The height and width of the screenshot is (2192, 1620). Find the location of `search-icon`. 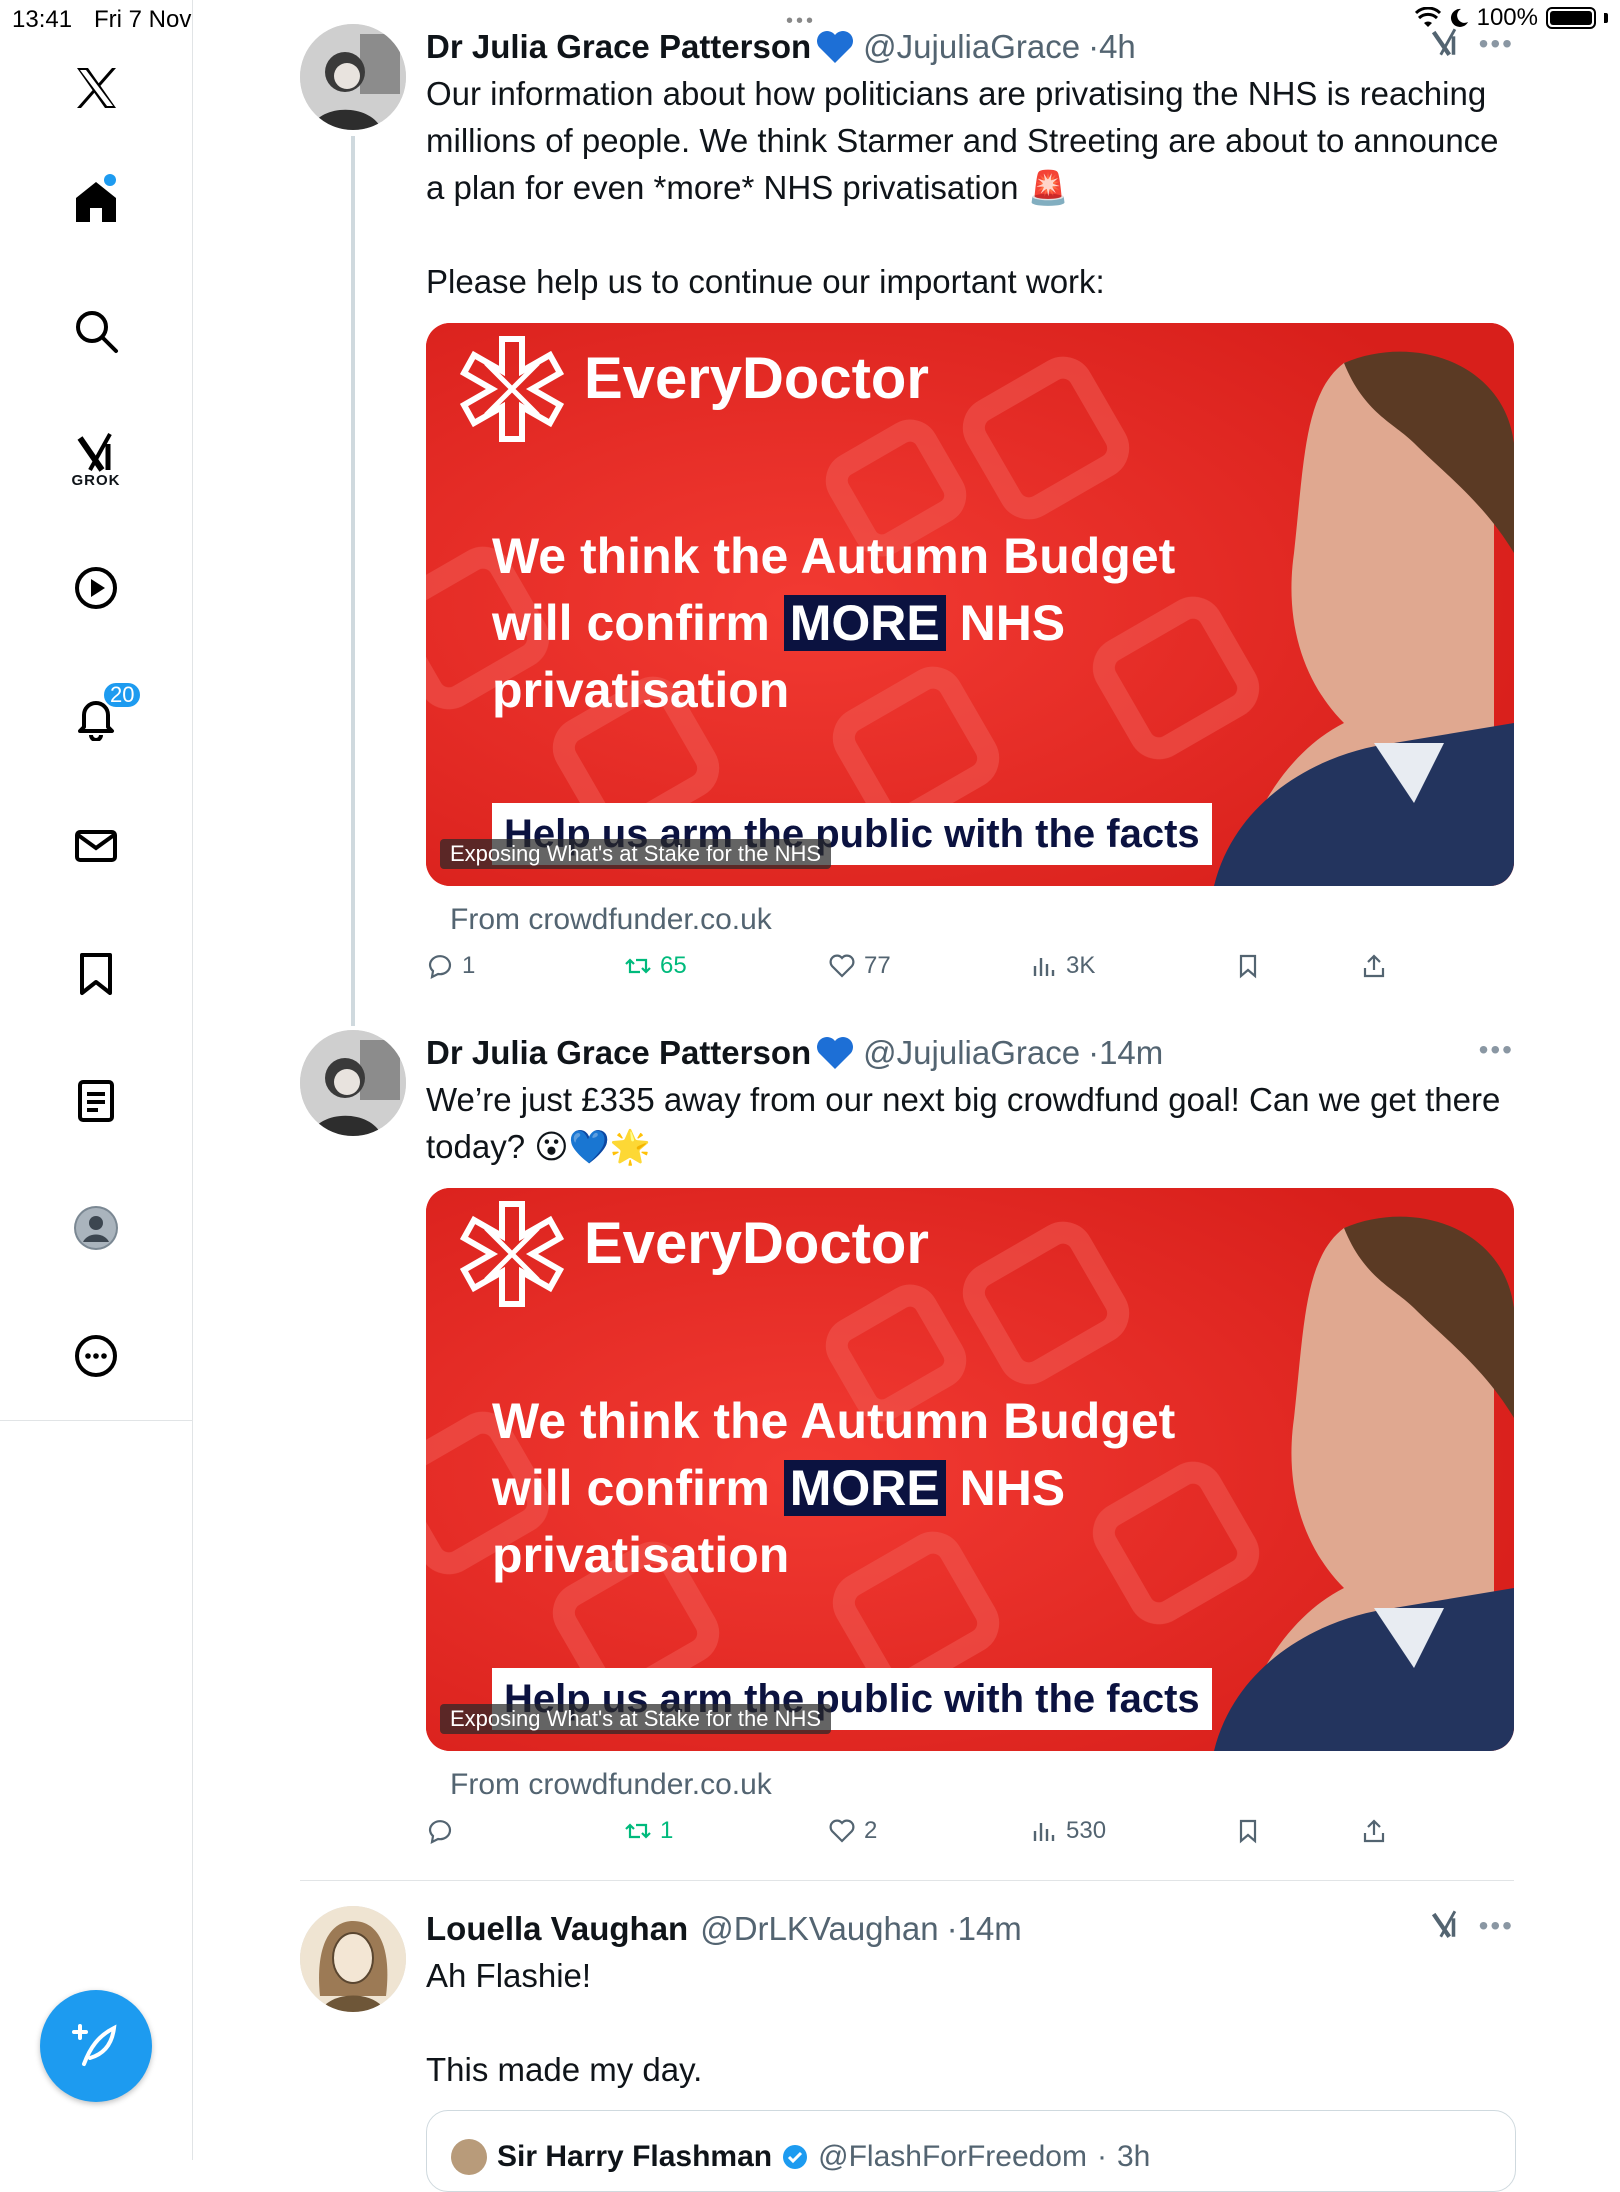

search-icon is located at coordinates (97, 332).